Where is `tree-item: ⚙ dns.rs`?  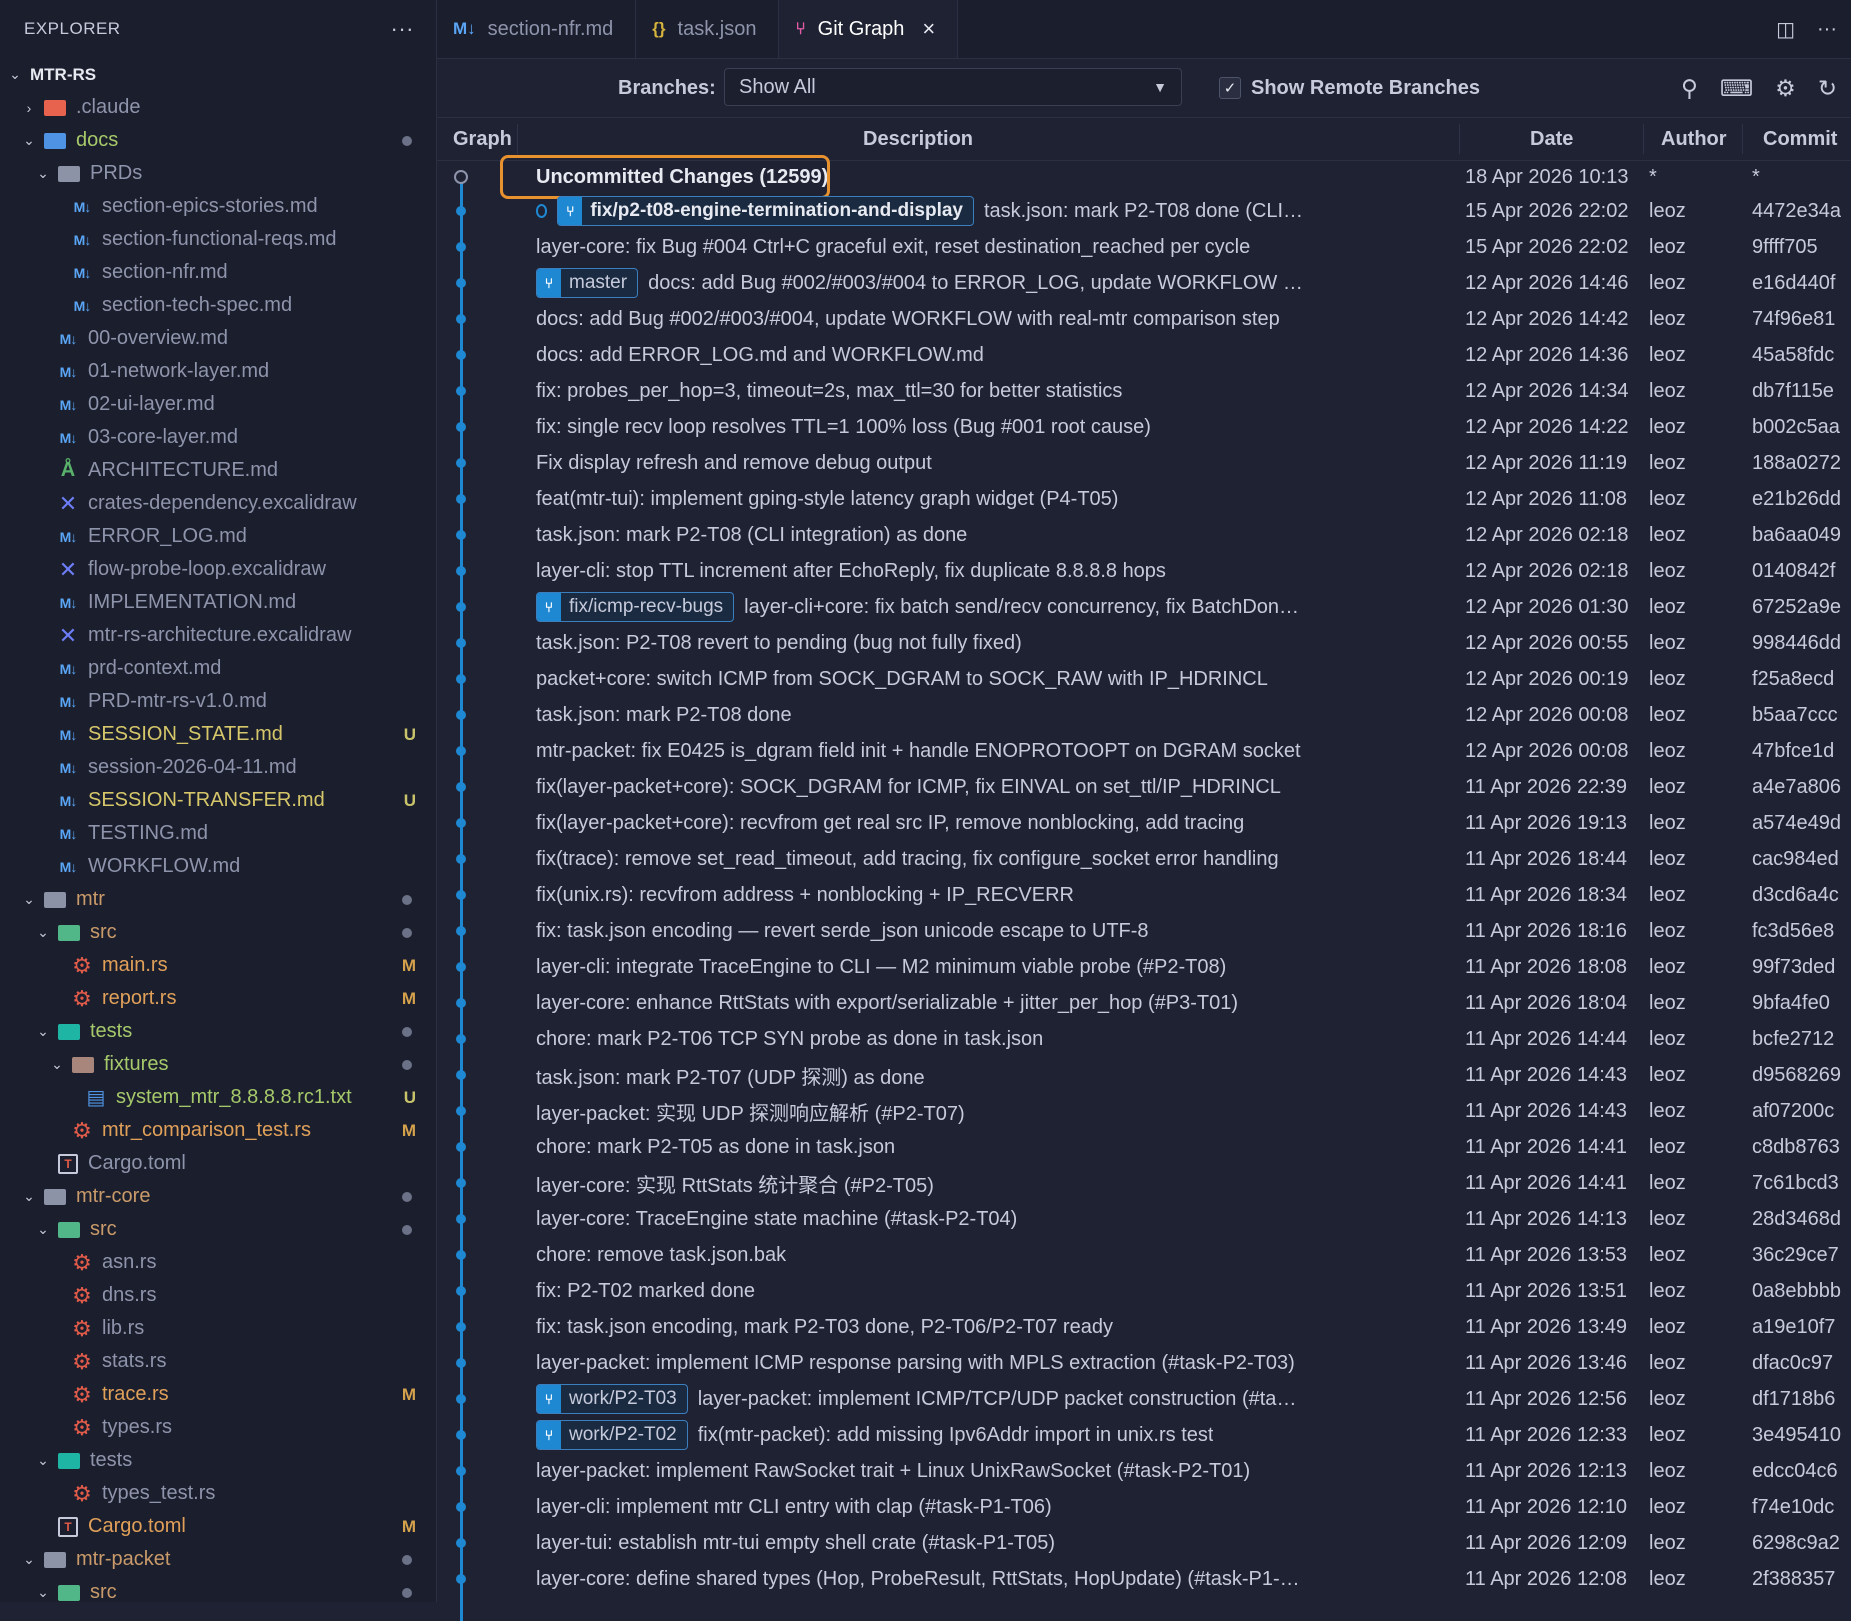
tree-item: ⚙ dns.rs is located at coordinates (218, 1295).